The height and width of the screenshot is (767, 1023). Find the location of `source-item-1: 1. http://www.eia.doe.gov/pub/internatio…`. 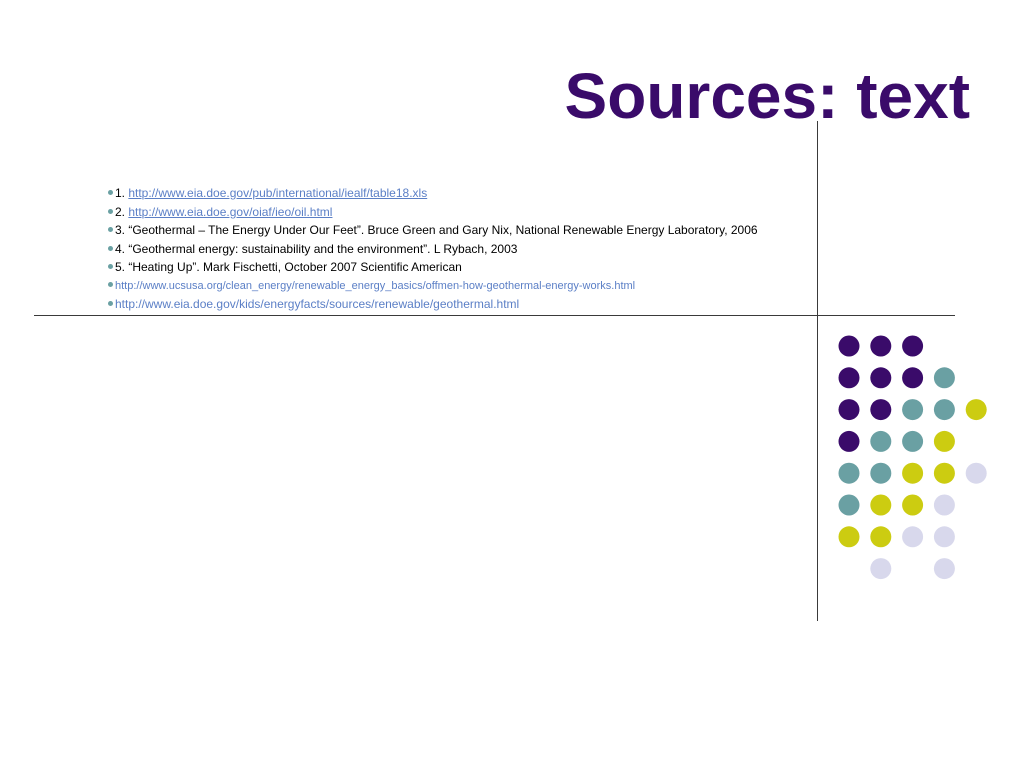

source-item-1: 1. http://www.eia.doe.gov/pub/internatio… is located at coordinates (433, 193).